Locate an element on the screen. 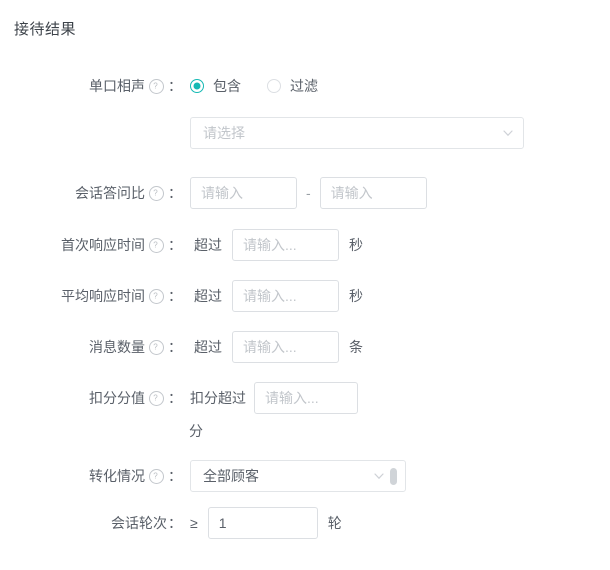  form-row-rounds: 会话轮次 ： ≥ 轮 is located at coordinates (305, 523).